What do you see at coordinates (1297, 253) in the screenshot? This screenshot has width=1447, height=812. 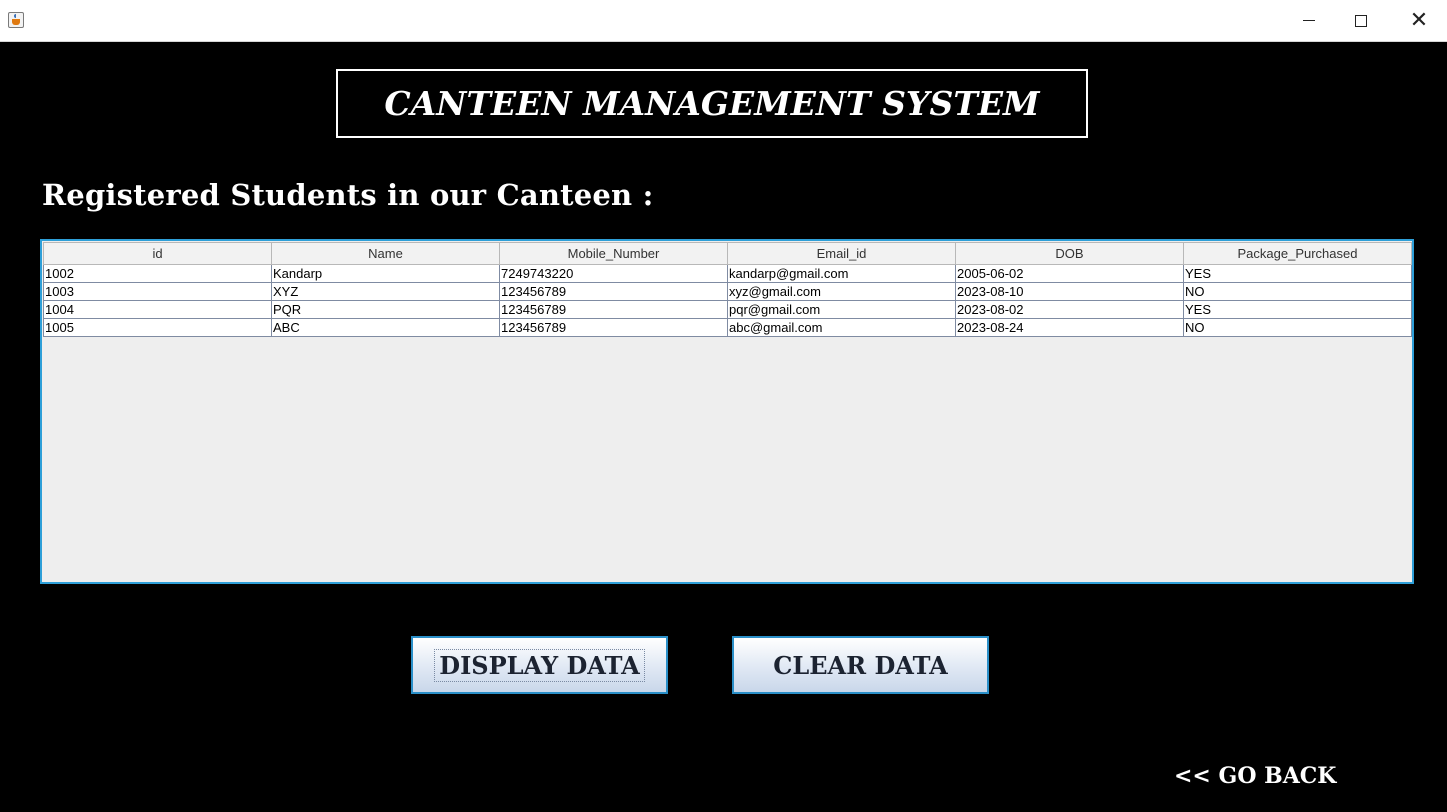 I see `column-header-package-purchased: Package_Purchased` at bounding box center [1297, 253].